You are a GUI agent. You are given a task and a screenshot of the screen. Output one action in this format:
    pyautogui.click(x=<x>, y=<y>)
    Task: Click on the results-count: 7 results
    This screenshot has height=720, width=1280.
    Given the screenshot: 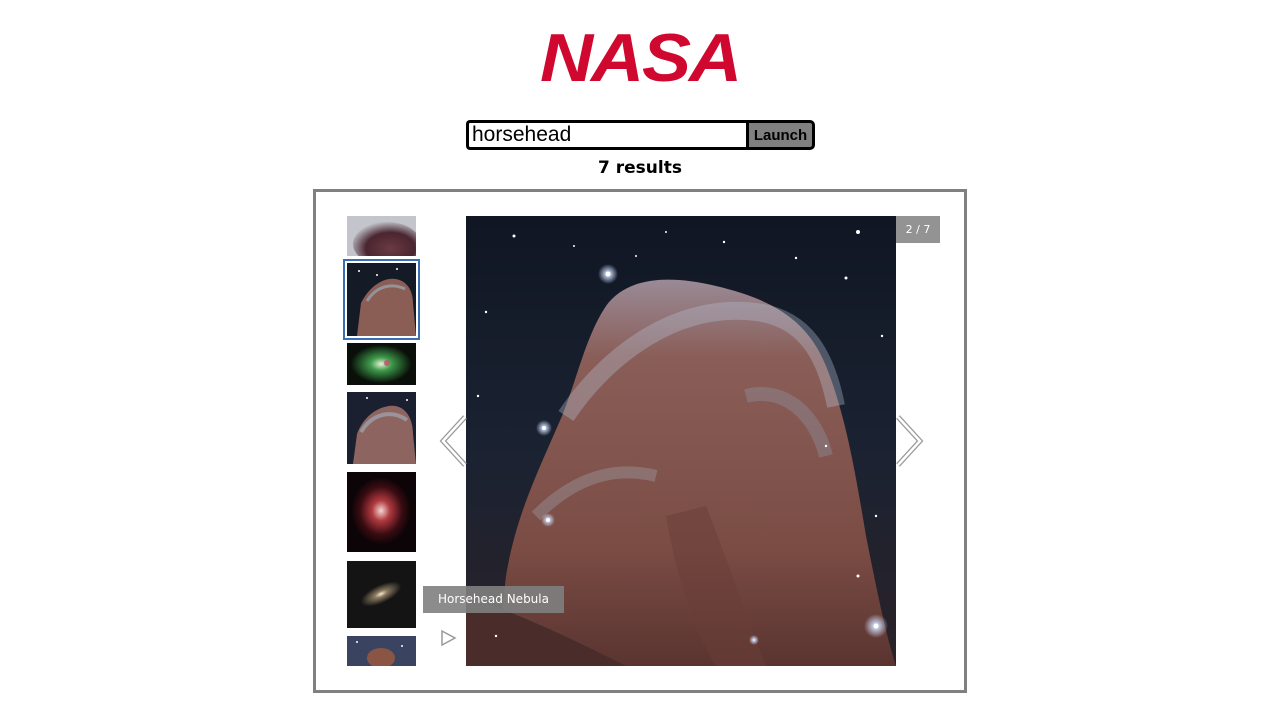 What is the action you would take?
    pyautogui.click(x=640, y=168)
    